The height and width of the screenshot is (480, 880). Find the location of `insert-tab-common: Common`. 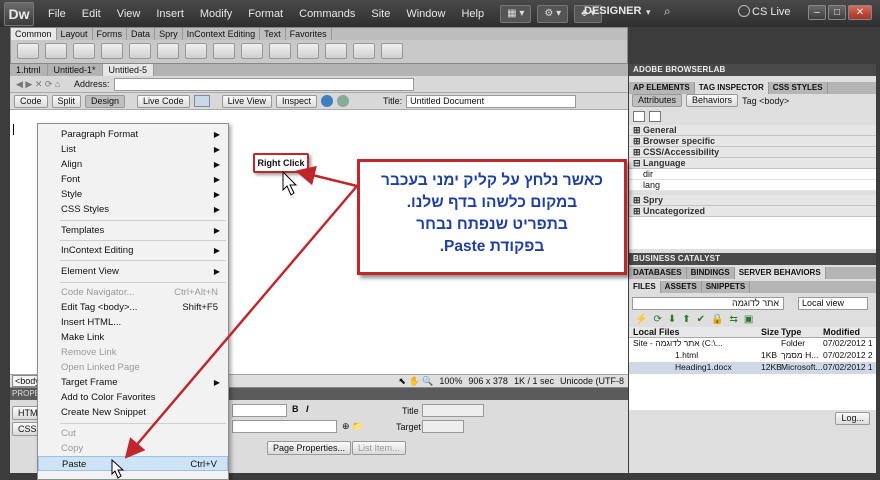

insert-tab-common: Common is located at coordinates (34, 34).